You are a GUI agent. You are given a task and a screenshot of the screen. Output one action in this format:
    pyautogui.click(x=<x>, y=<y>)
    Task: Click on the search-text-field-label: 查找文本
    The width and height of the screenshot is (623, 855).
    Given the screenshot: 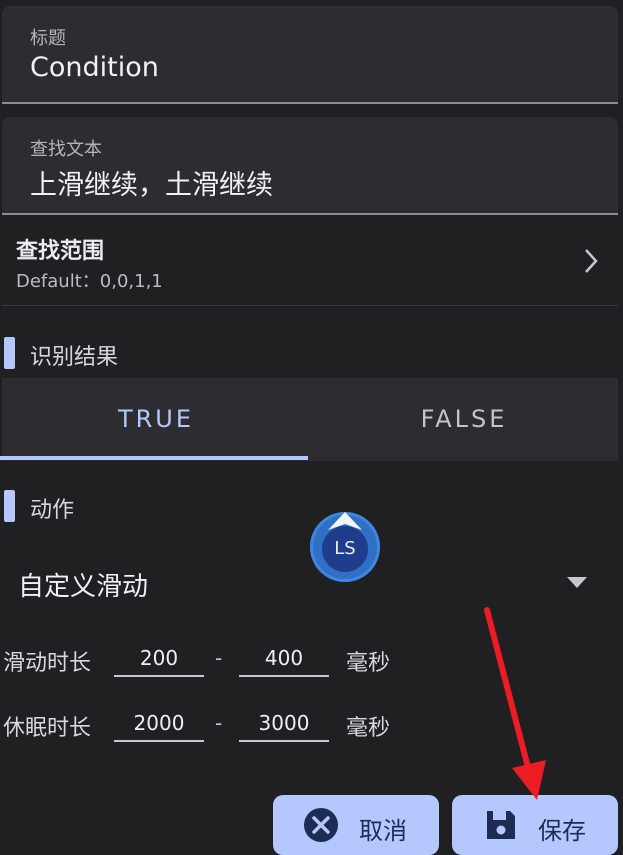 What is the action you would take?
    pyautogui.click(x=66, y=149)
    